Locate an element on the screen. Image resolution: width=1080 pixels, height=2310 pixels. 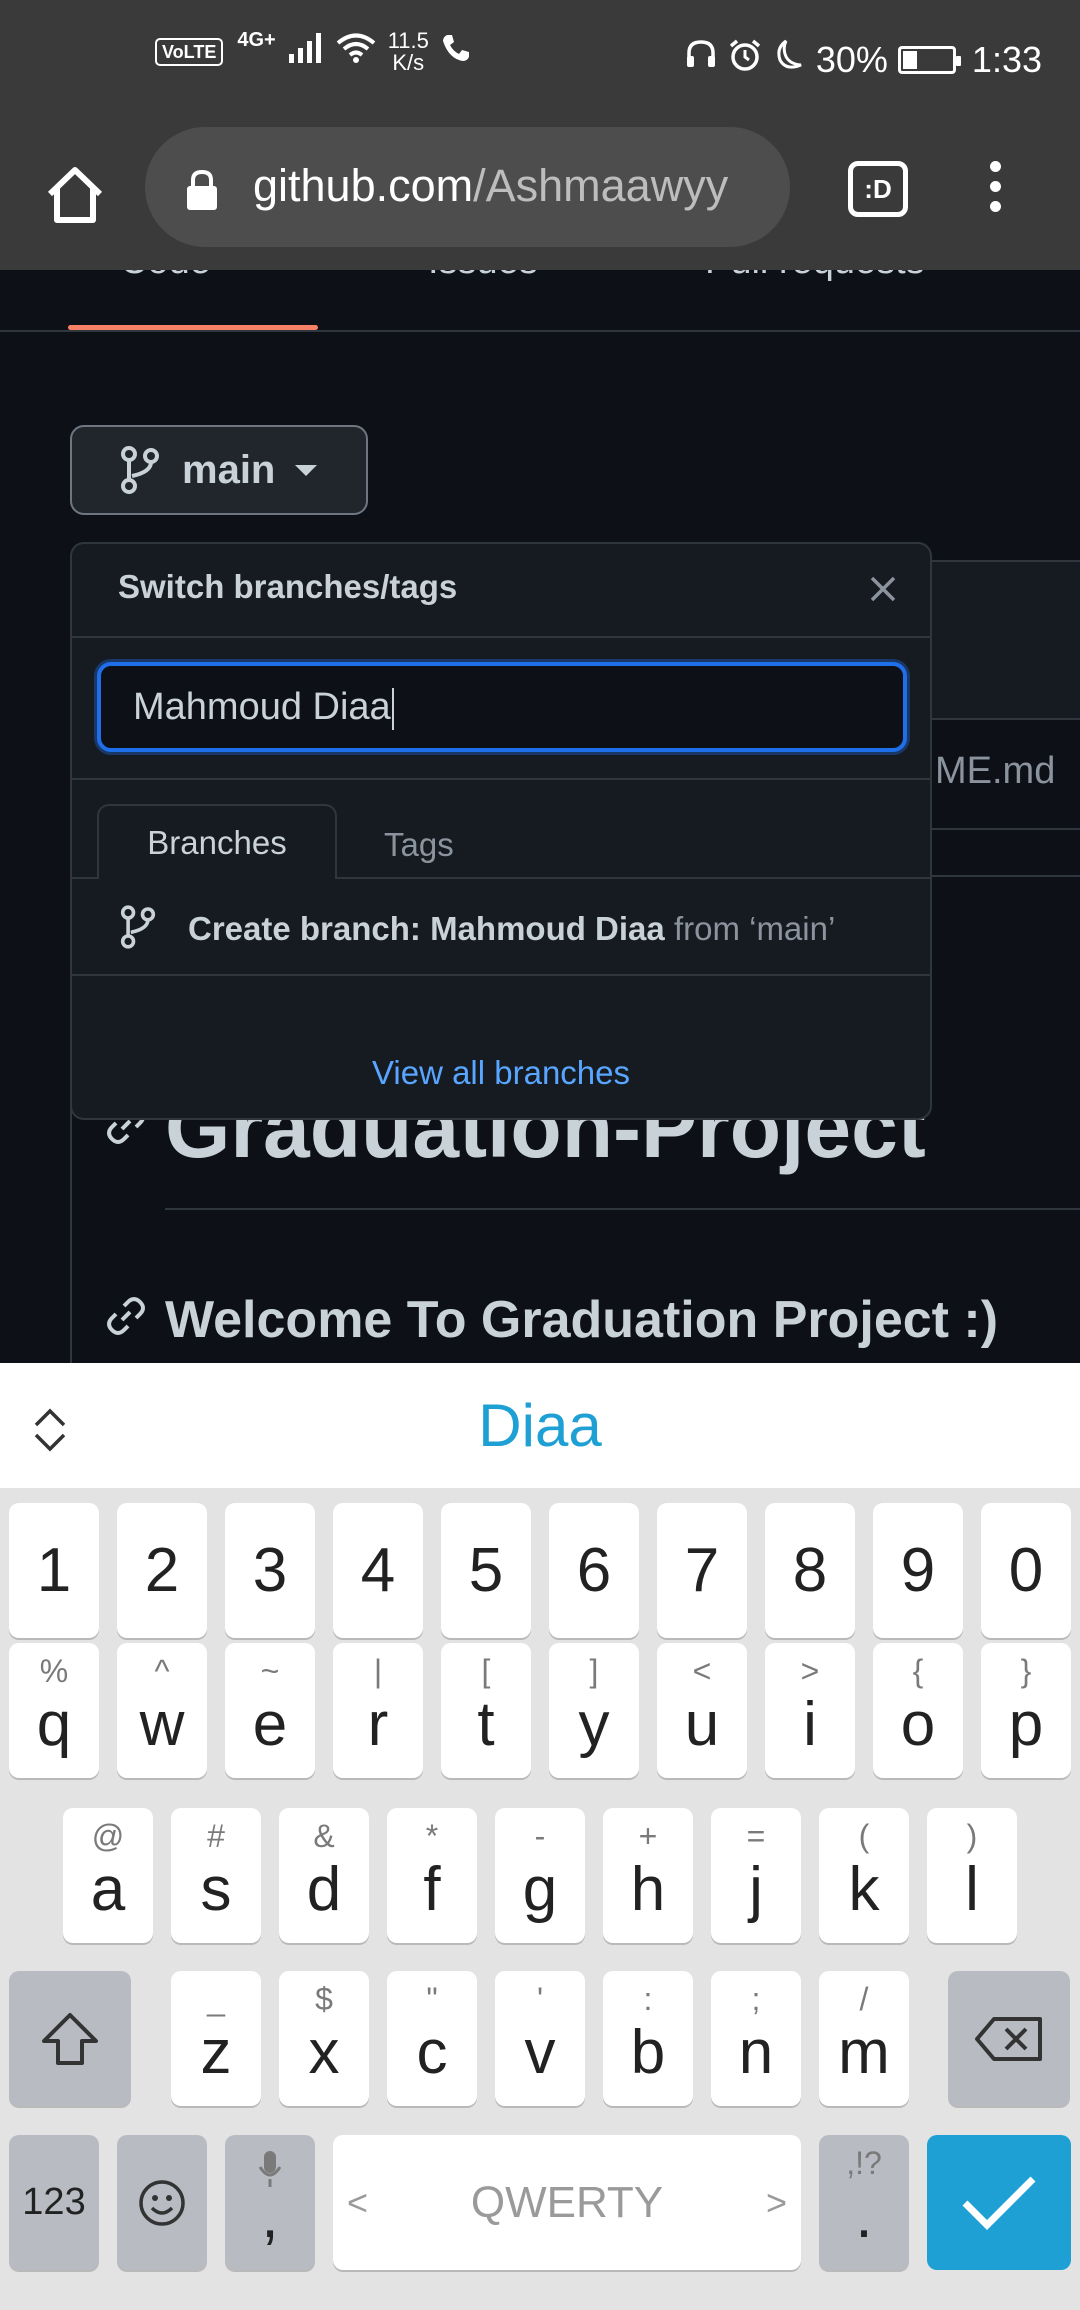
space-key: < QWERTY > is located at coordinates (567, 2202).